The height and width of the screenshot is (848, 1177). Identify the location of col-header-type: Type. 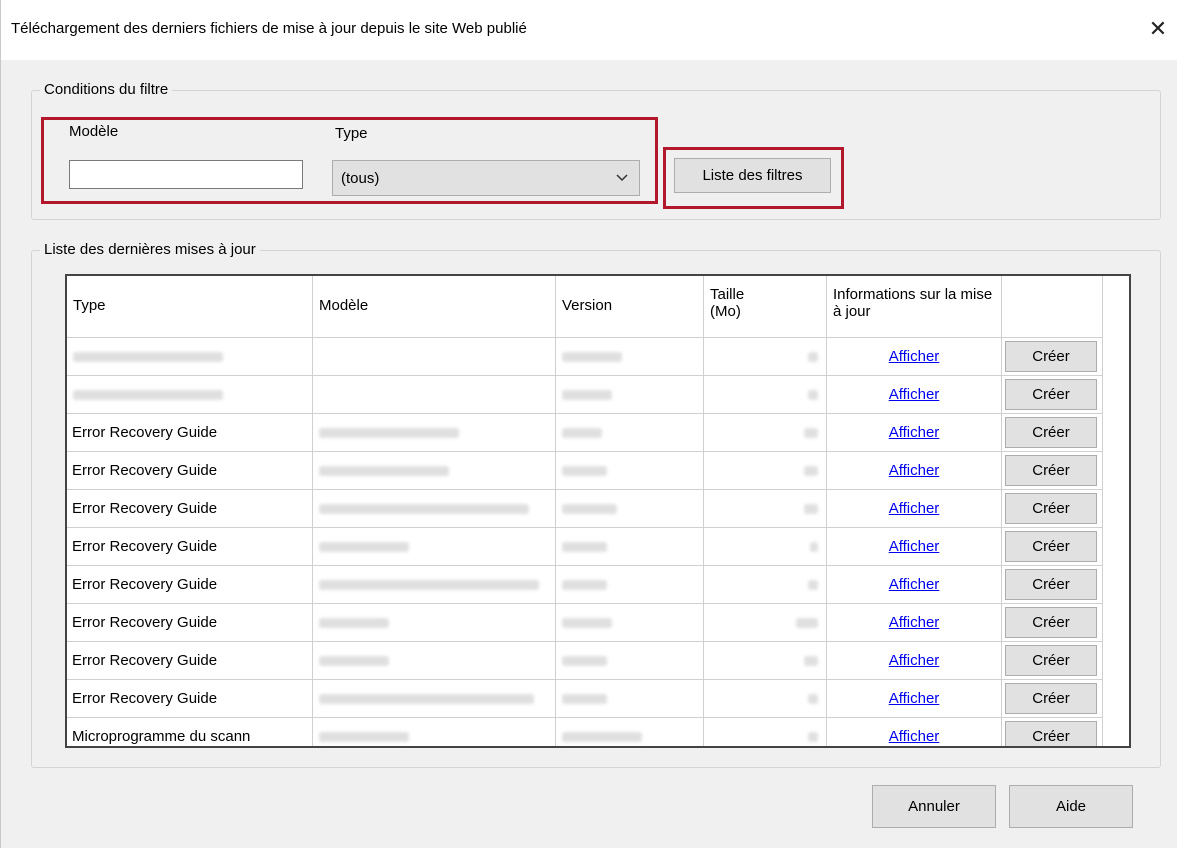
(190, 307).